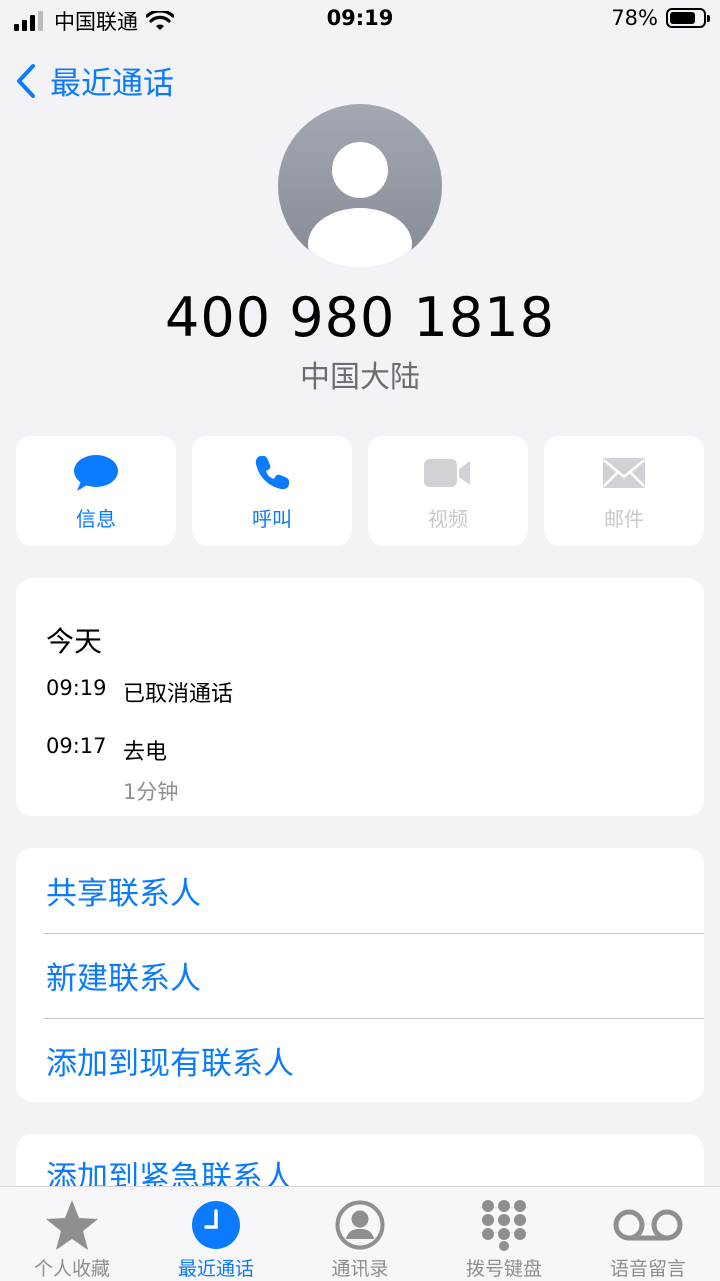 The height and width of the screenshot is (1281, 720). What do you see at coordinates (145, 752) in the screenshot?
I see `call-type: 去电` at bounding box center [145, 752].